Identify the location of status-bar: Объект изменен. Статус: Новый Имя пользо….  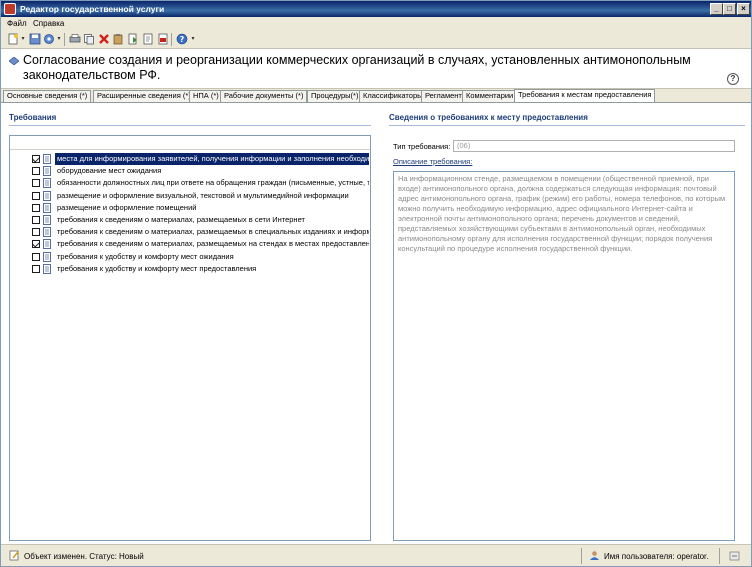
(376, 555).